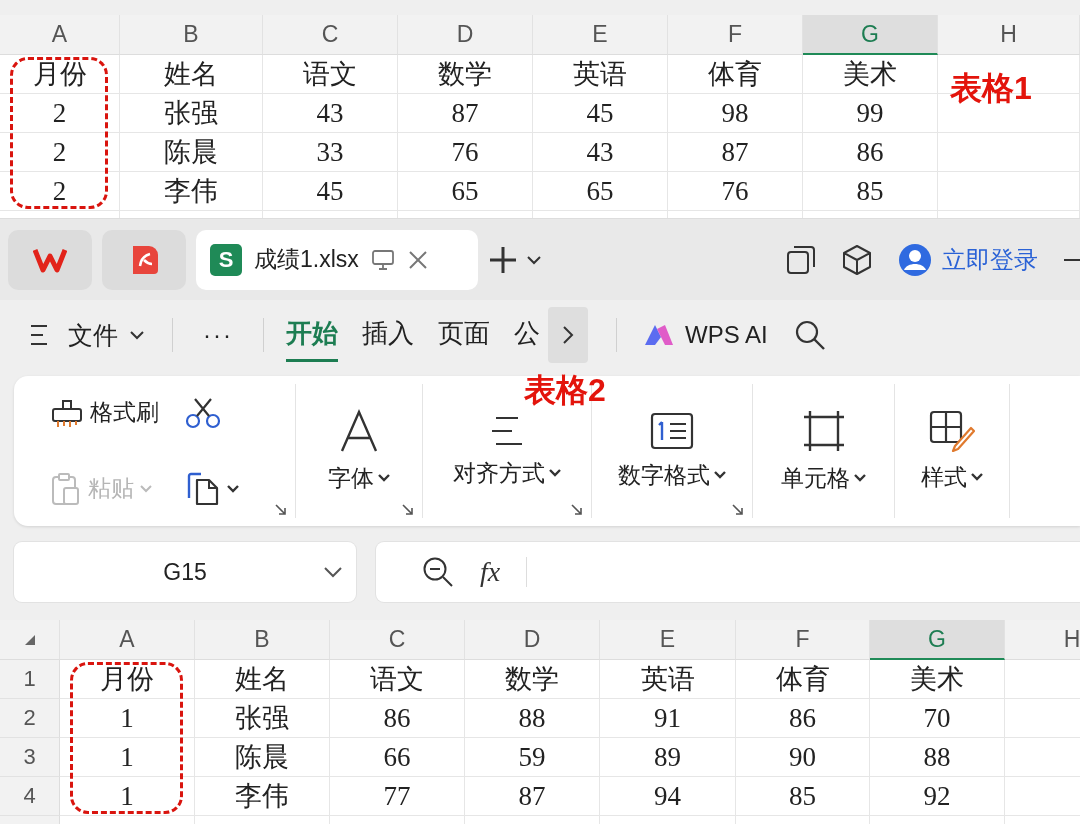  Describe the element at coordinates (672, 475) in the screenshot. I see `ribbon-group-button: 数字格式` at that location.